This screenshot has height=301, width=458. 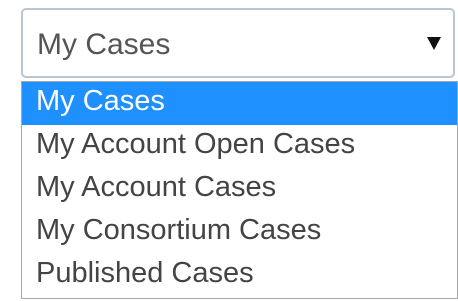 What do you see at coordinates (239, 232) in the screenshot?
I see `option-my-consortium-cases: My Consortium Cases` at bounding box center [239, 232].